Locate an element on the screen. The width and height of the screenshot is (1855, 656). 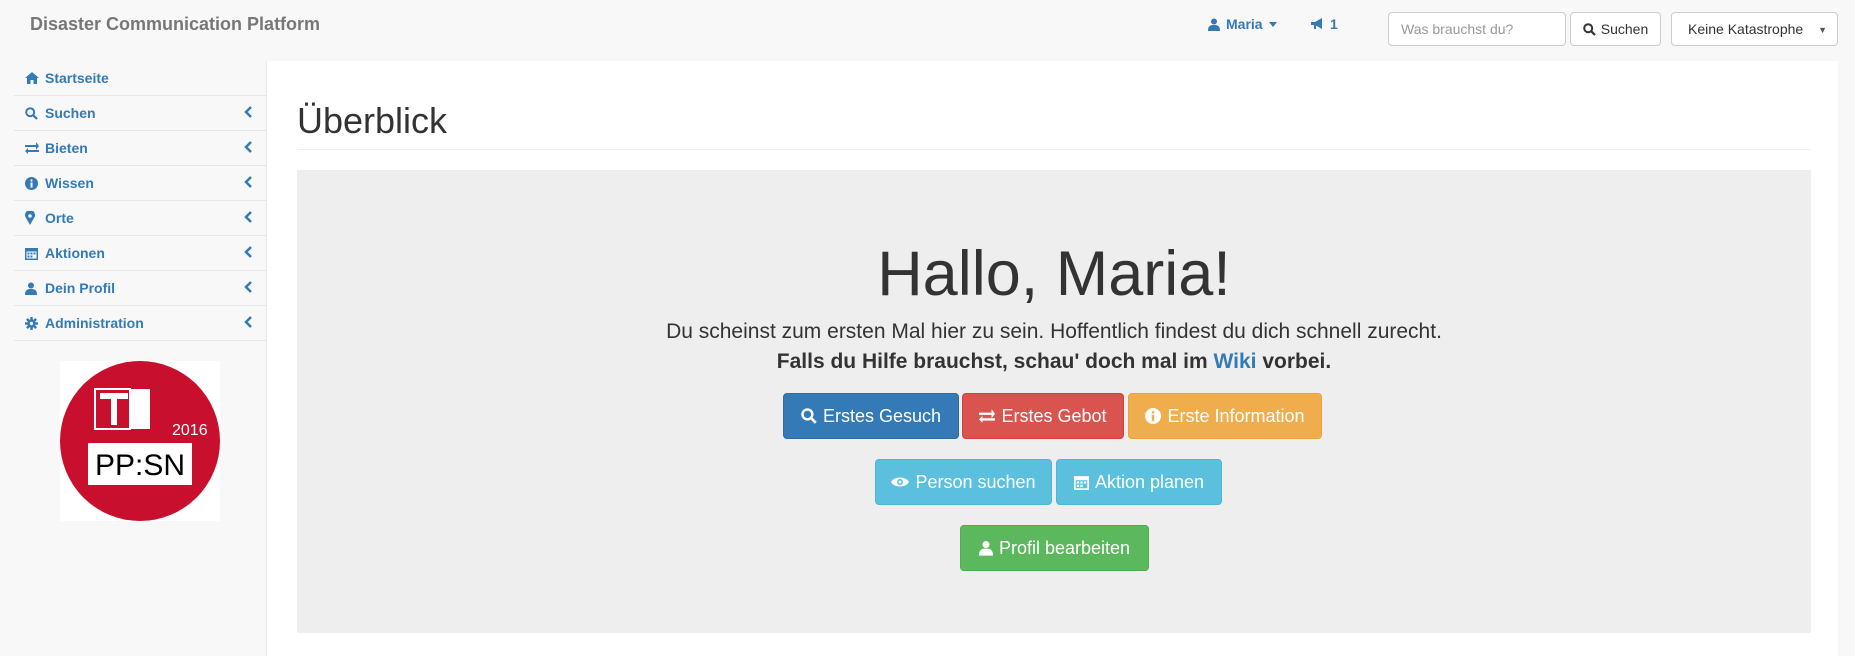
caret-down-icon is located at coordinates (1272, 24).